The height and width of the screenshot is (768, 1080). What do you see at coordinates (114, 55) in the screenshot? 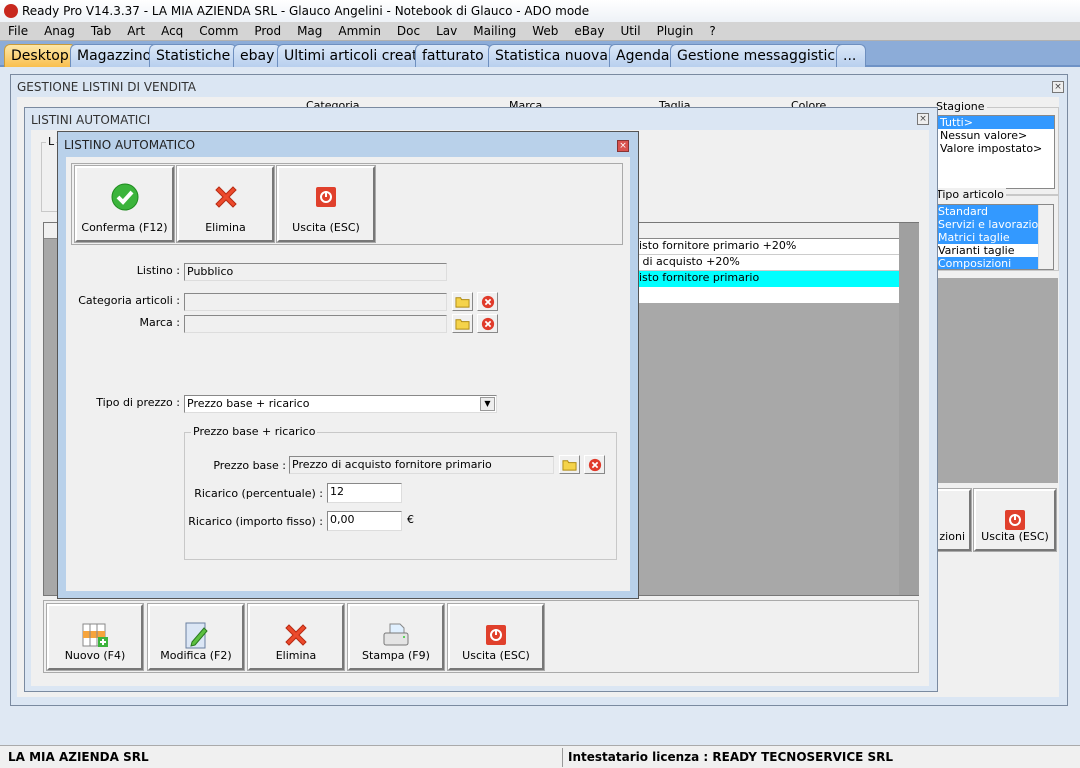
I see `tab-magazzino: Magazzino` at bounding box center [114, 55].